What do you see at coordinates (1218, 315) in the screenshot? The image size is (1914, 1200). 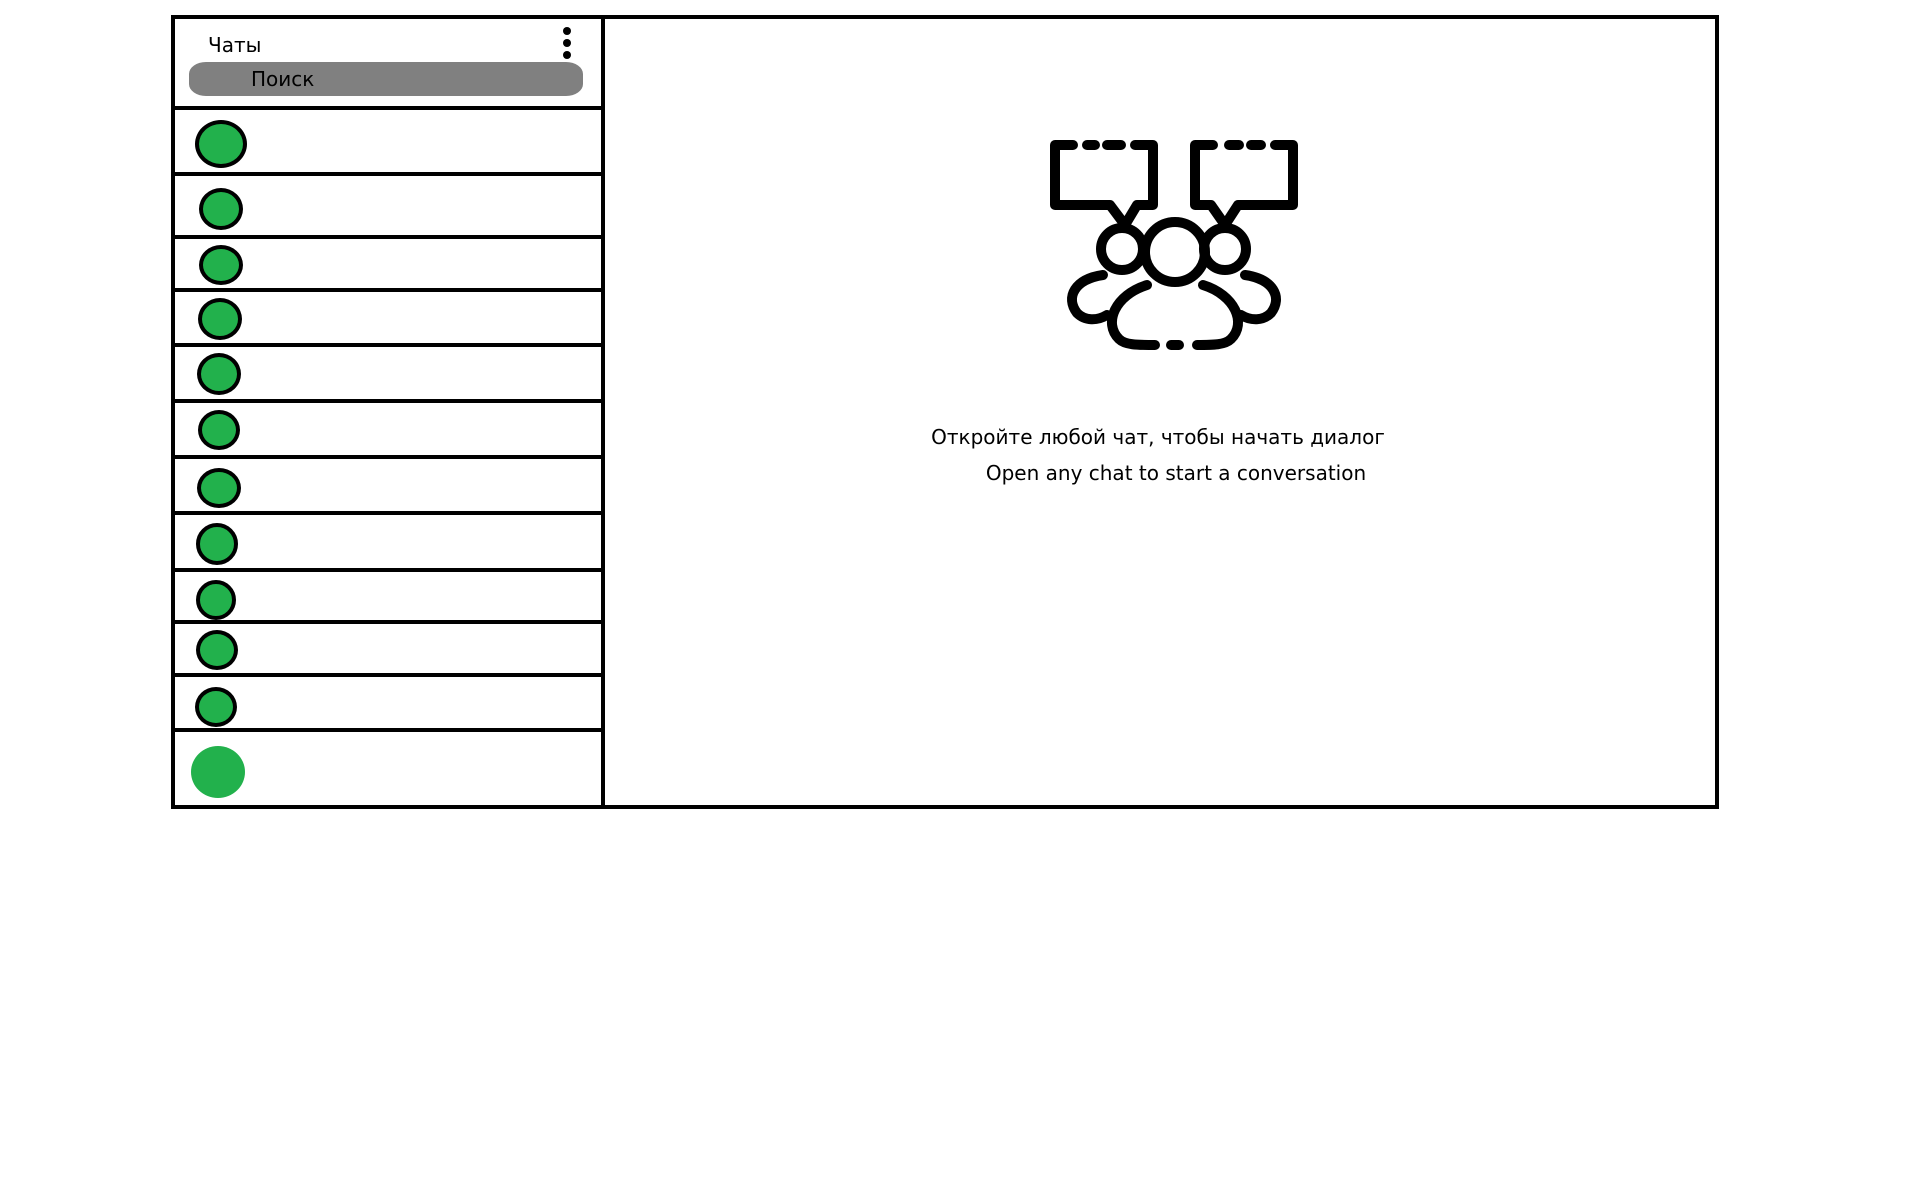 I see `center-person-body-right` at bounding box center [1218, 315].